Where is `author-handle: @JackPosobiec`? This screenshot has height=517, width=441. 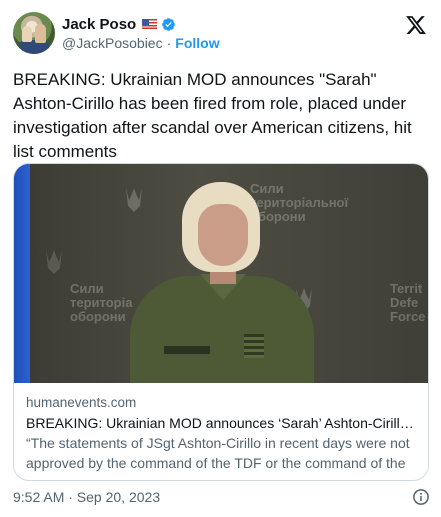
author-handle: @JackPosobiec is located at coordinates (112, 43).